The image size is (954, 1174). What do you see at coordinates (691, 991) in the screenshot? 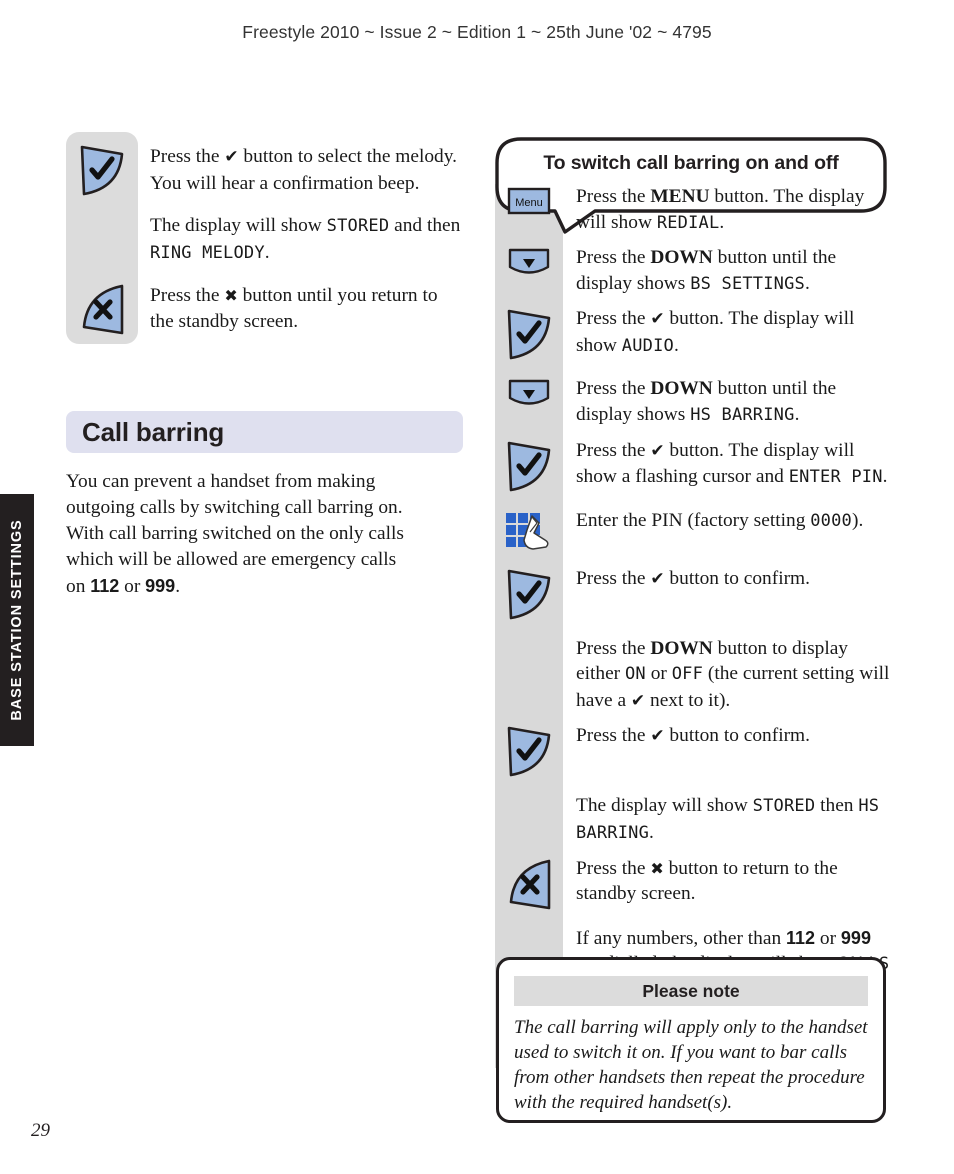
I see `please-note-title: Please note` at bounding box center [691, 991].